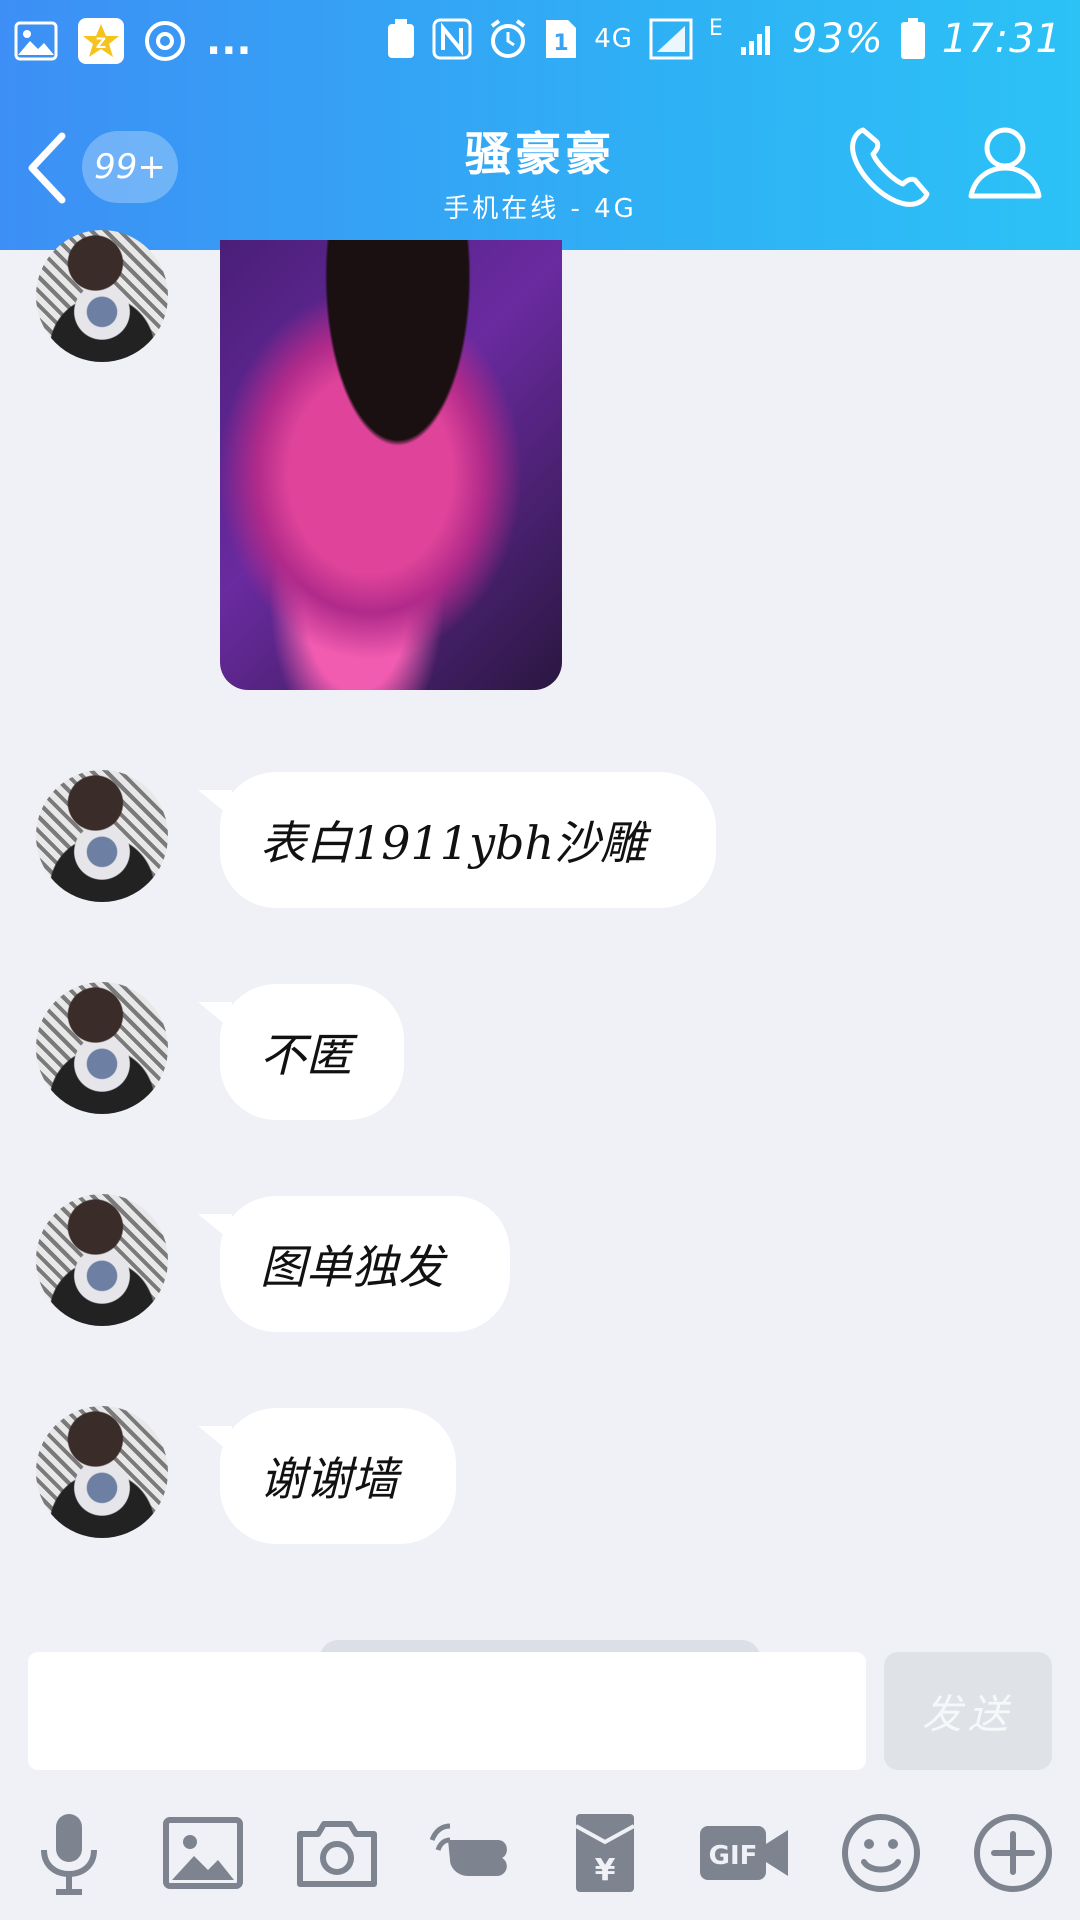  I want to click on contact-profile-button, so click(1005, 162).